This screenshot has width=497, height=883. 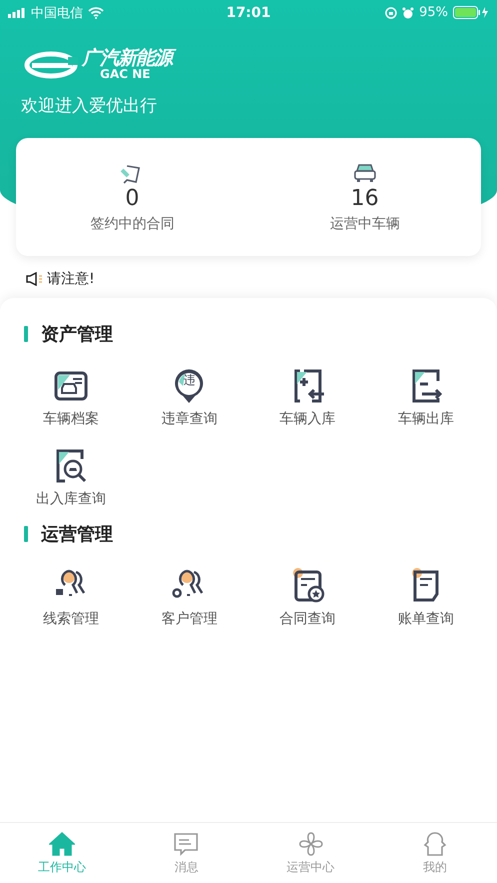 I want to click on icon-glyph: 违, so click(x=189, y=380).